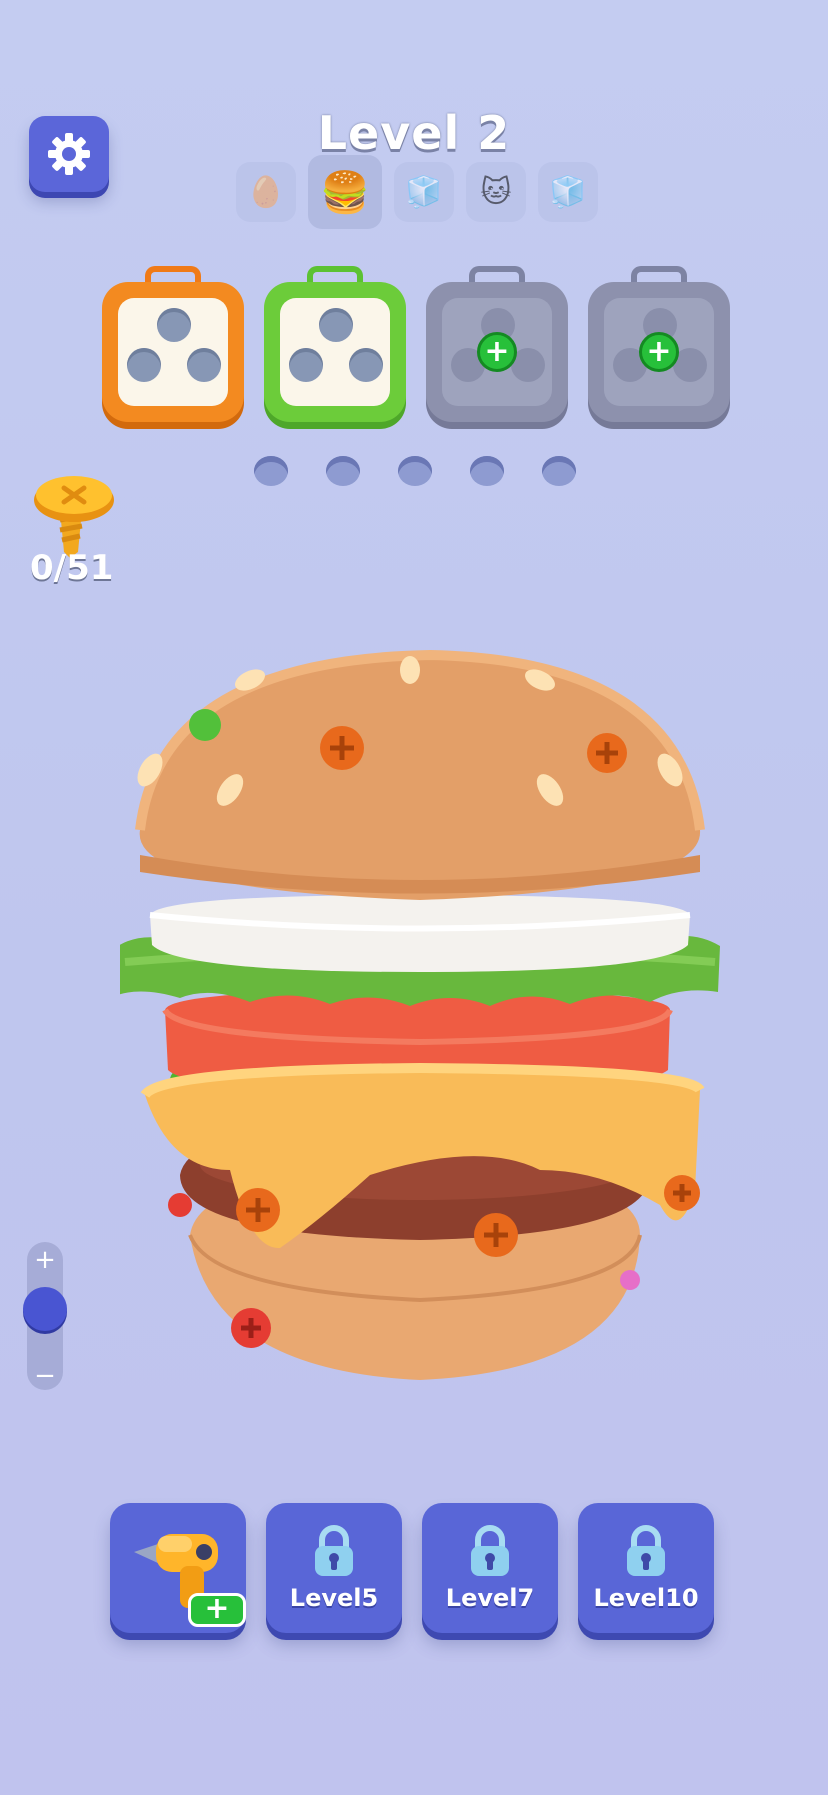 The image size is (828, 1795). What do you see at coordinates (74, 517) in the screenshot?
I see `screw-icon` at bounding box center [74, 517].